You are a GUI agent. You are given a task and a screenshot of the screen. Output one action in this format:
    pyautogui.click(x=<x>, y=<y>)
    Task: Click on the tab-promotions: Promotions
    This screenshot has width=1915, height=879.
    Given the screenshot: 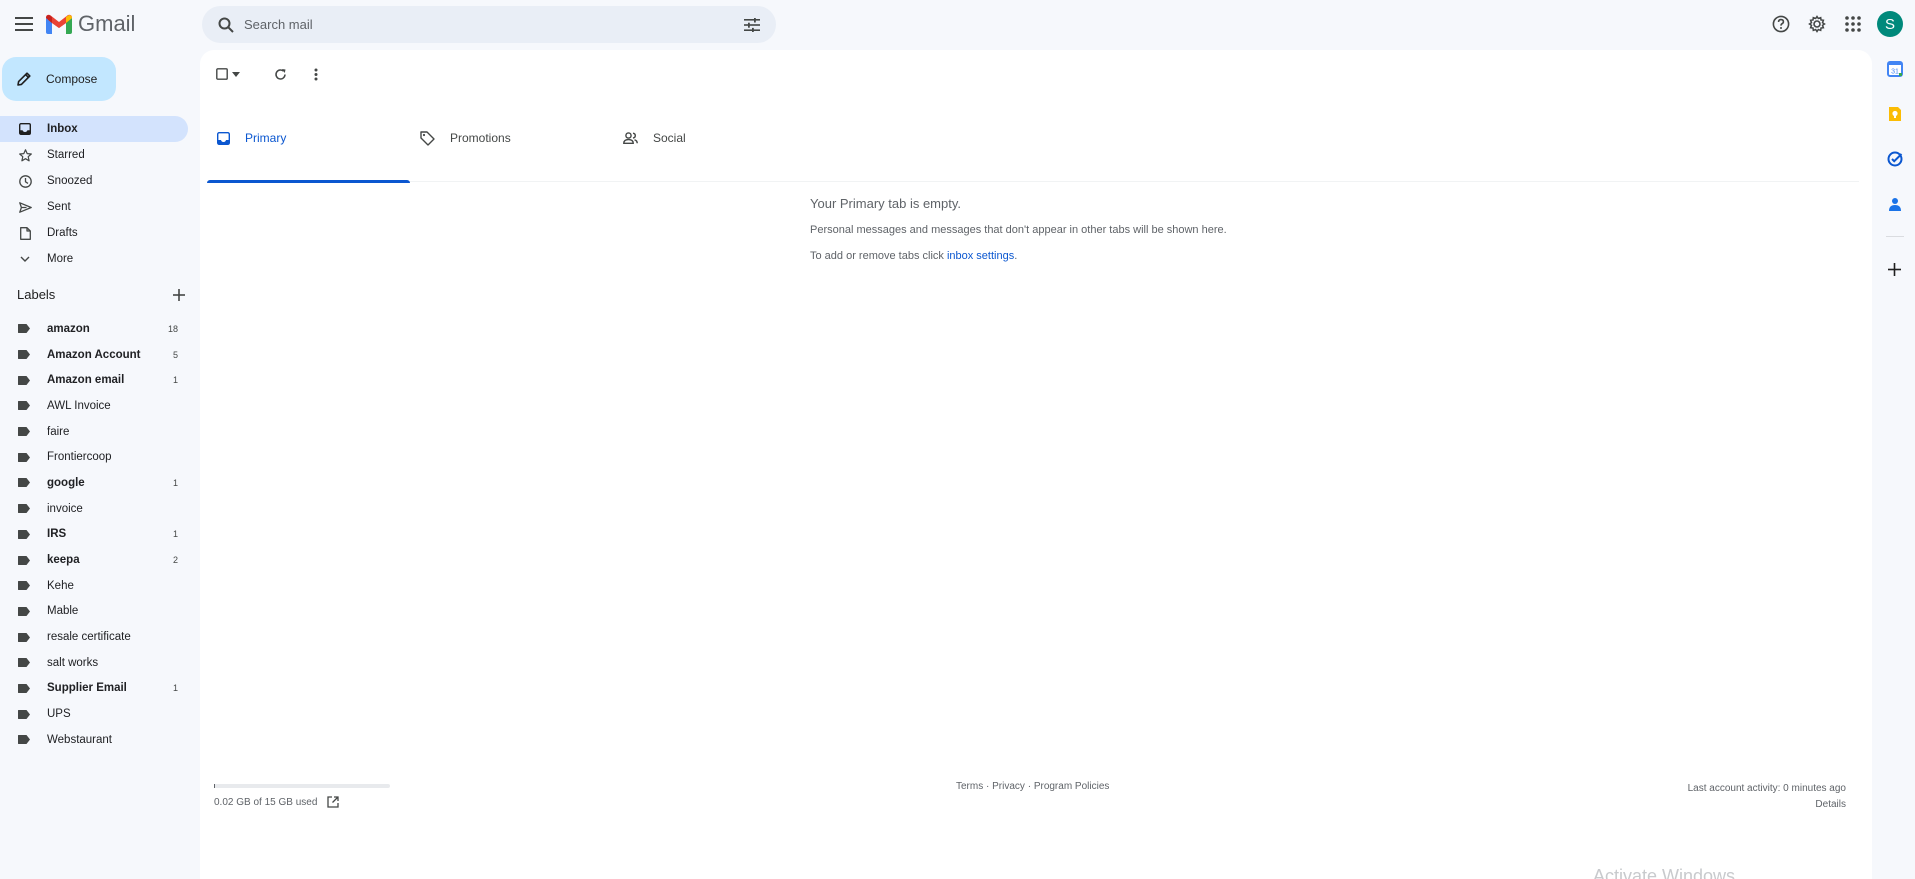 What is the action you would take?
    pyautogui.click(x=511, y=138)
    